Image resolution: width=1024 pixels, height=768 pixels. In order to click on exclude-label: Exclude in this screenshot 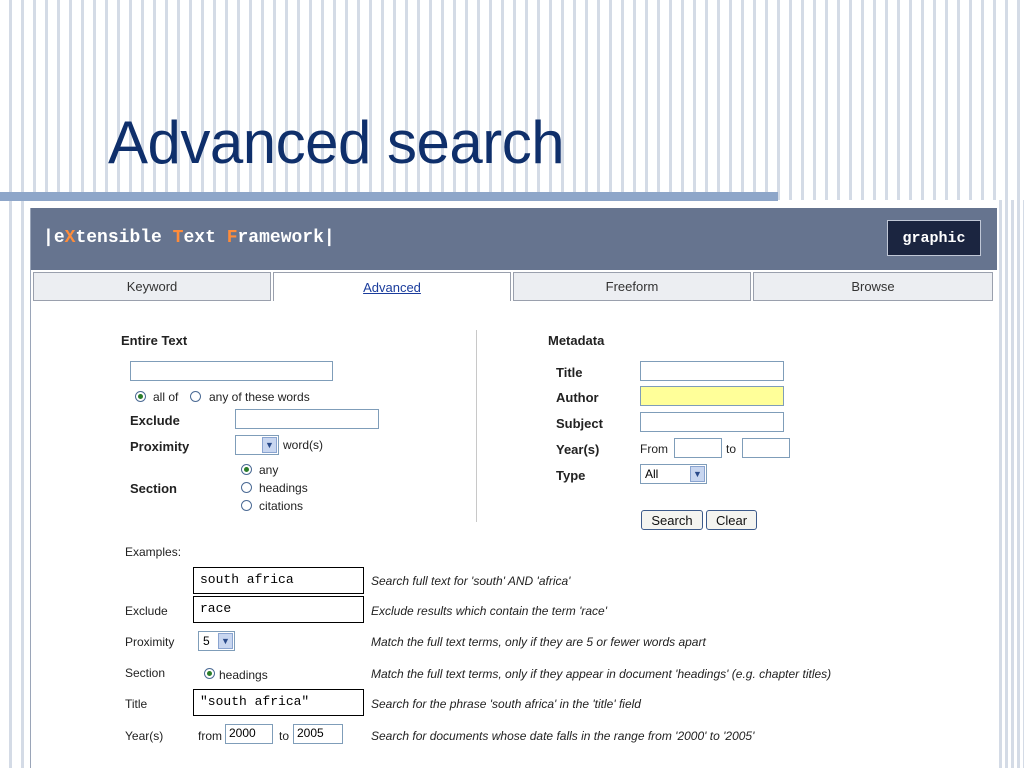, I will do `click(155, 420)`.